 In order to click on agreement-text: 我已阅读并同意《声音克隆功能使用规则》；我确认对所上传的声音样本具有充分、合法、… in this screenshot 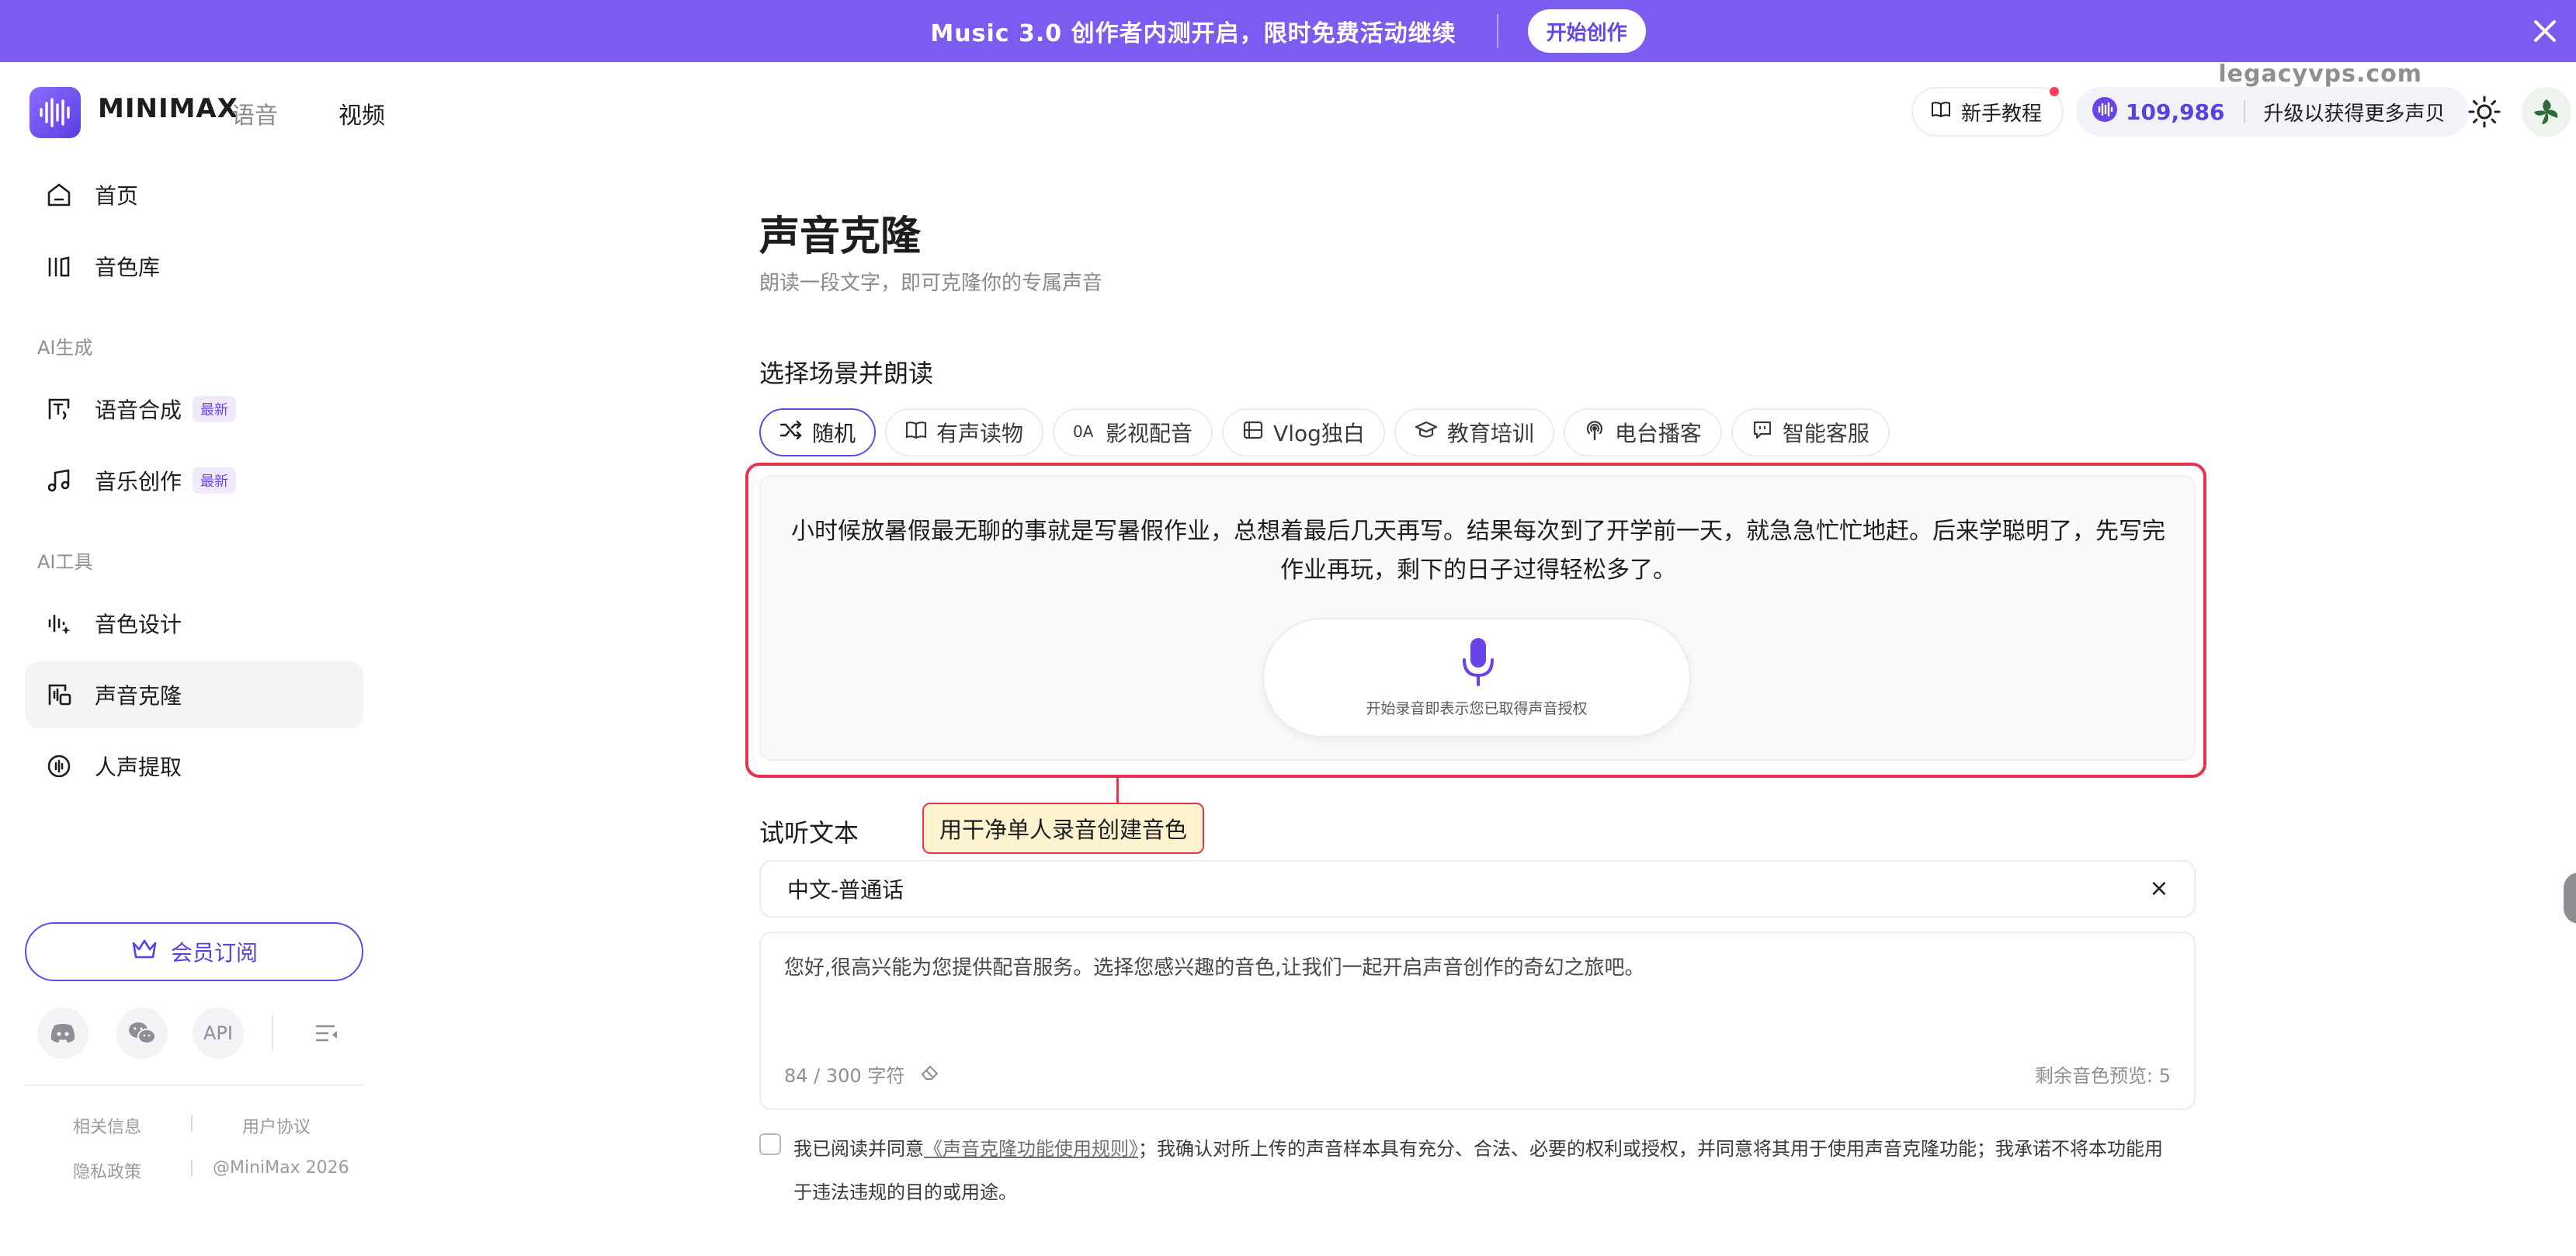, I will do `click(1484, 1170)`.